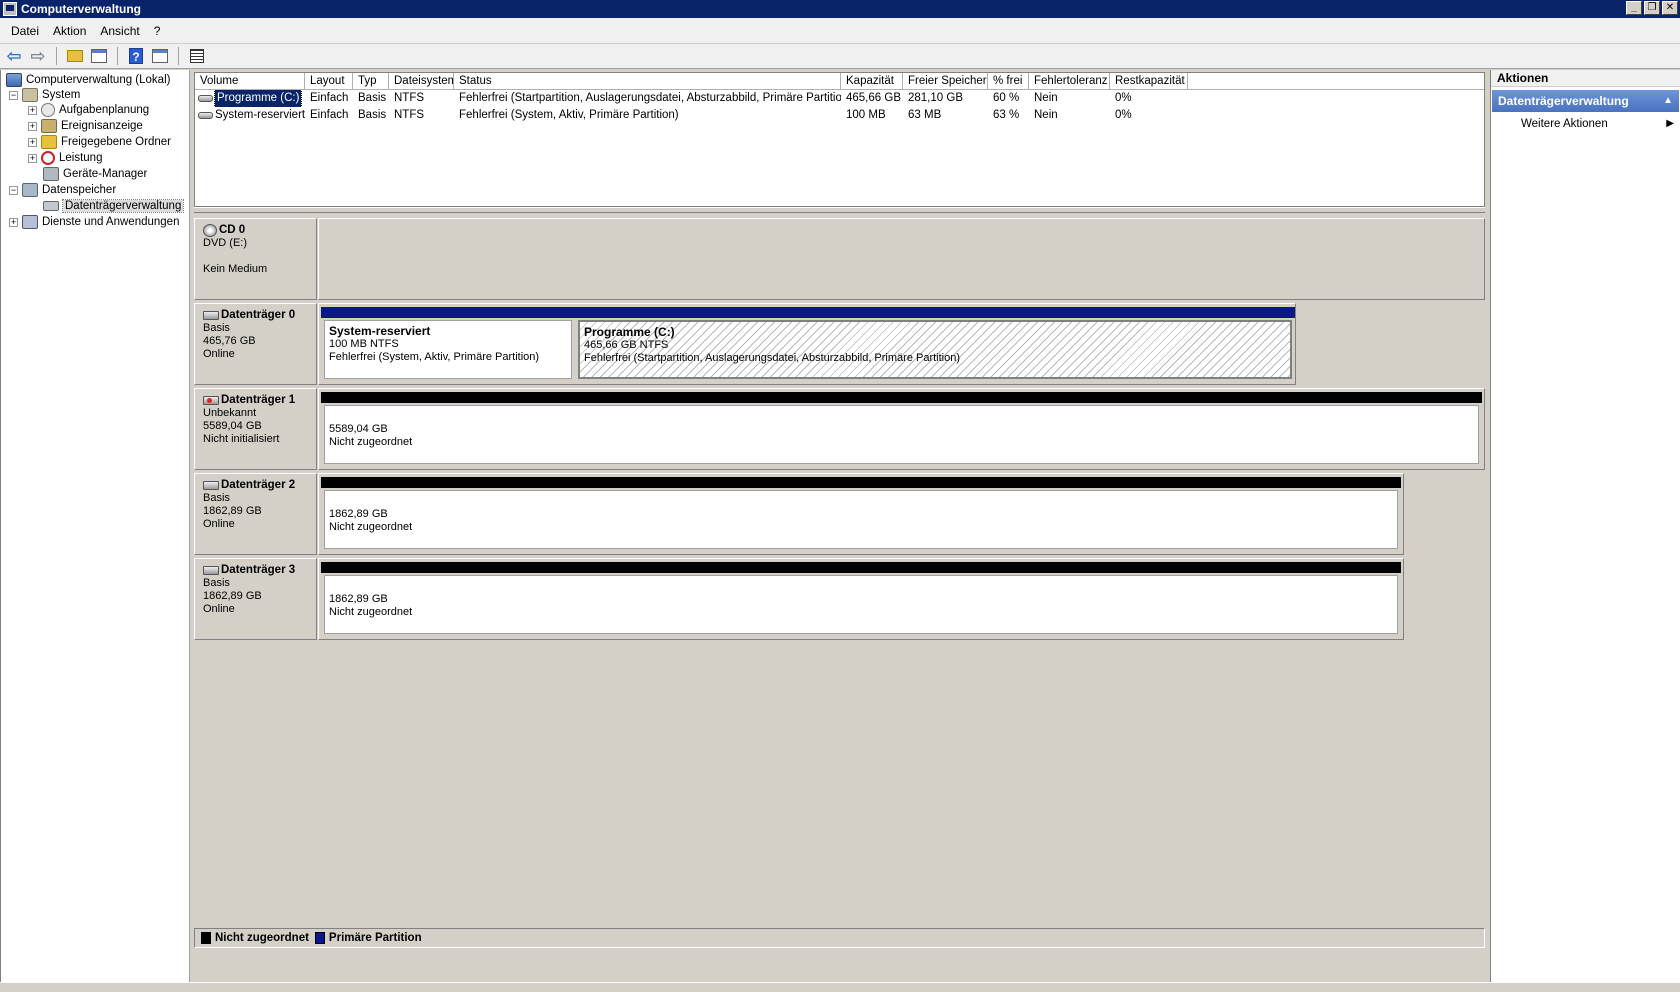  I want to click on partition-unallocated: 5589,04 GB Nicht zugeordnet, so click(901, 429).